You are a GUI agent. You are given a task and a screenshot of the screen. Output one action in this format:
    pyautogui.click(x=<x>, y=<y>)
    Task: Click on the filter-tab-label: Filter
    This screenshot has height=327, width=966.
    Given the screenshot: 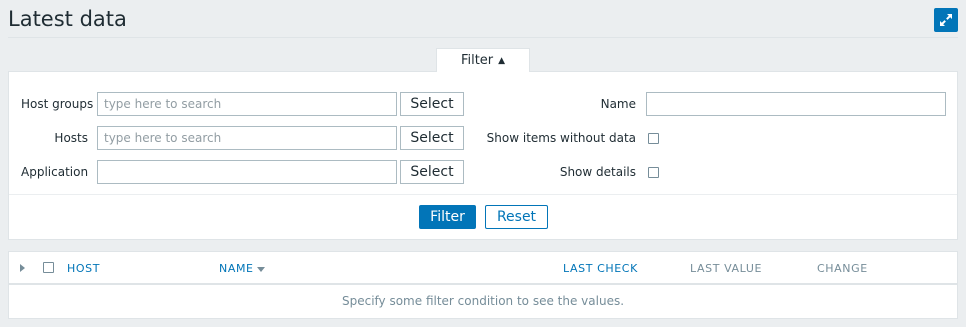 What is the action you would take?
    pyautogui.click(x=477, y=60)
    